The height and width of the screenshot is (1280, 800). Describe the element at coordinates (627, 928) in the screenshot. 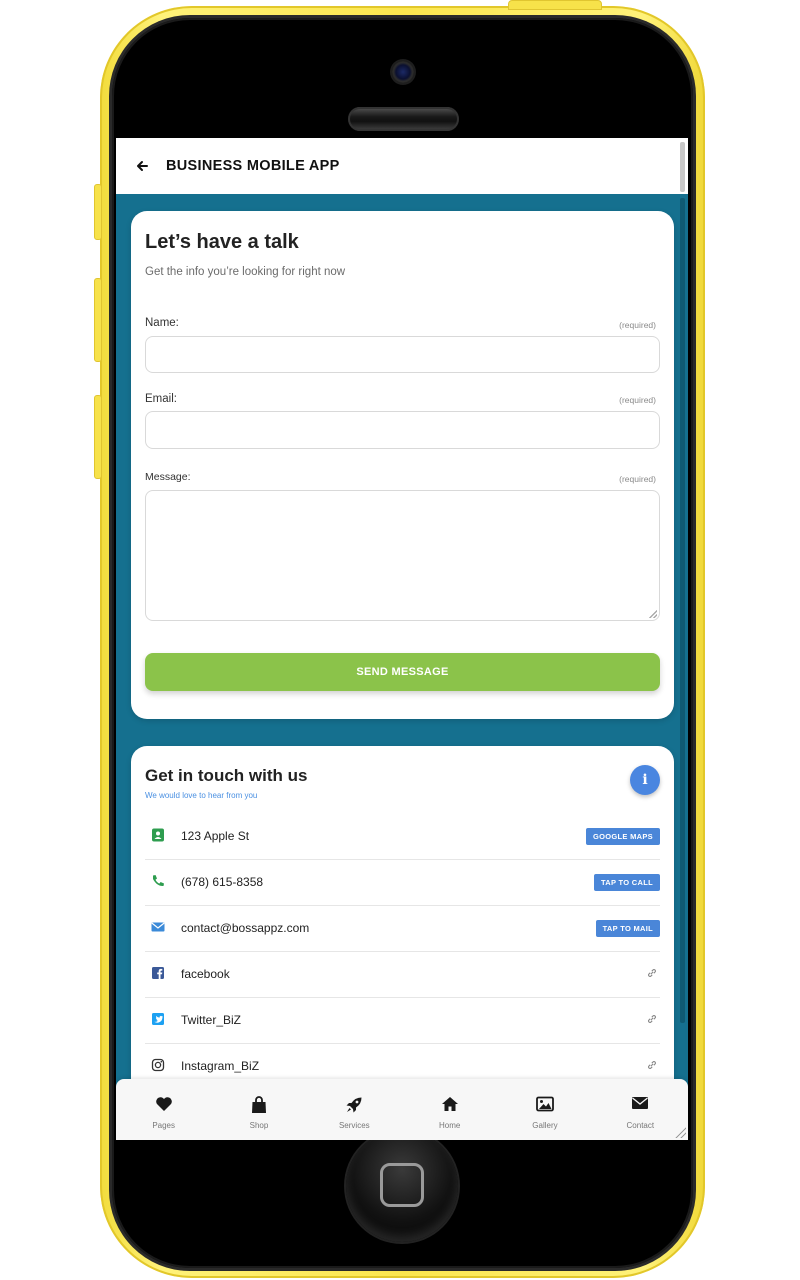

I see `tap-to-mail-button: TAP TO MAIL` at that location.